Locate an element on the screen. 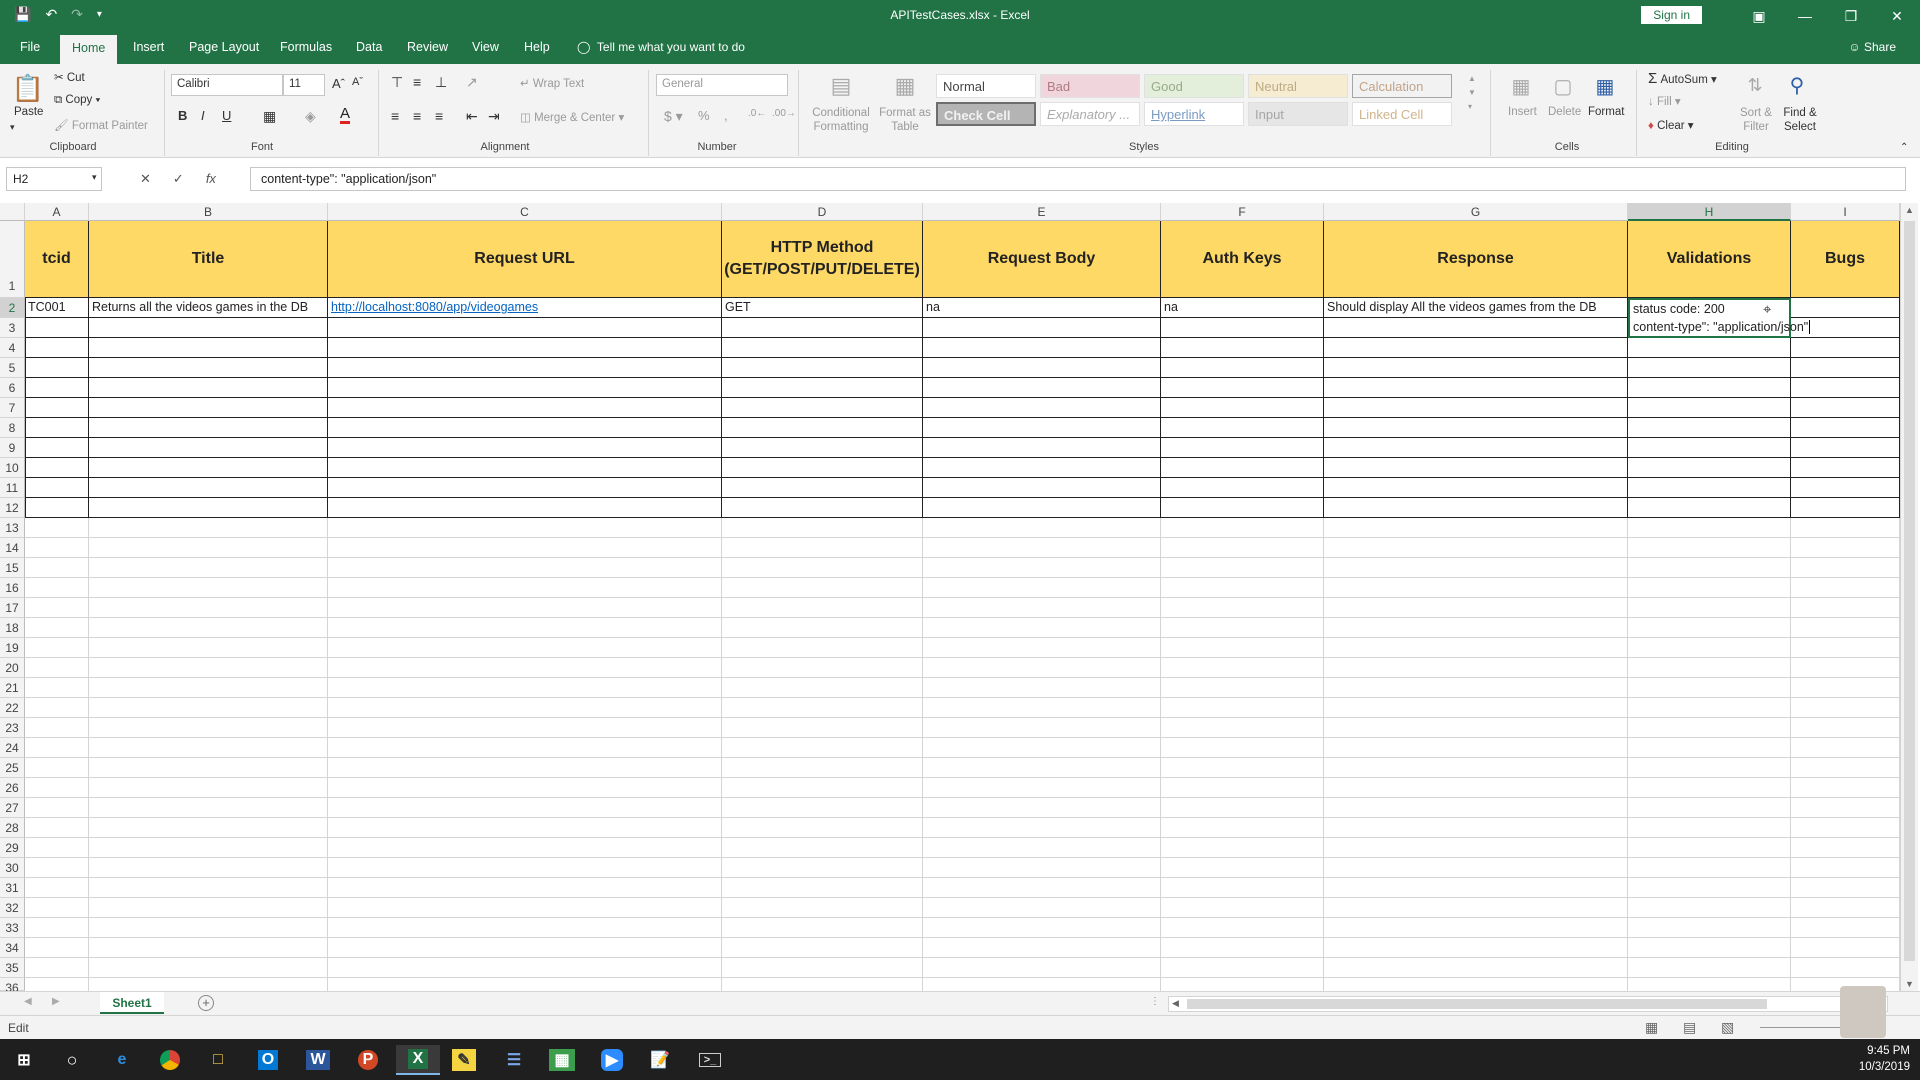  row-header: 19 is located at coordinates (12, 648).